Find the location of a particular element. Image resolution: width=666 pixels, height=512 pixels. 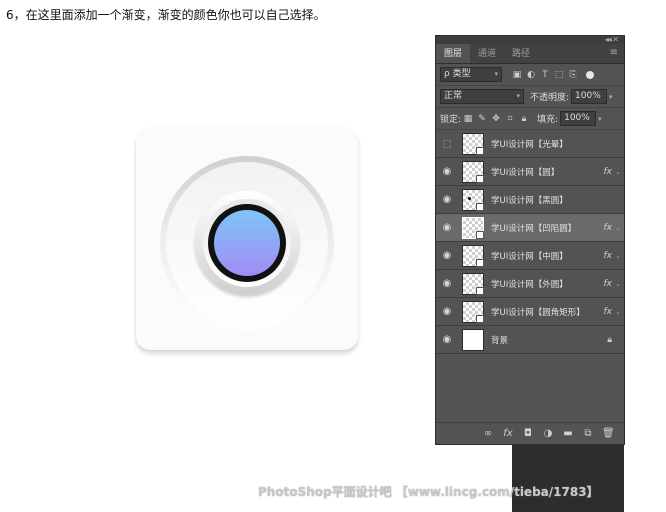

layer-row-glow: 学UI设计网【光晕】 is located at coordinates (530, 144).